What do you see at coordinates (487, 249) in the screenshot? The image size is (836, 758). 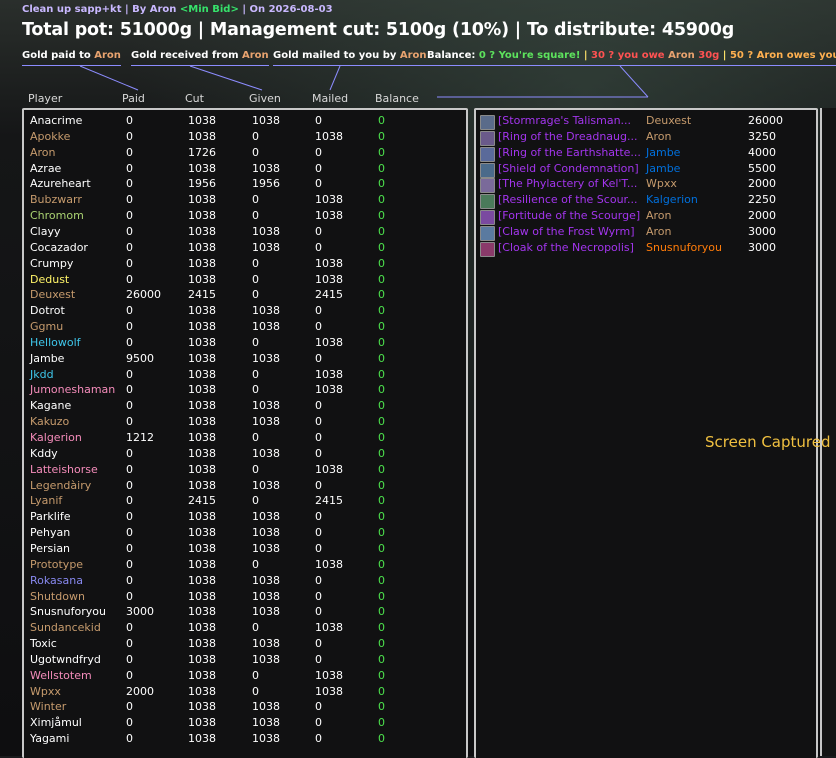 I see `item-icon` at bounding box center [487, 249].